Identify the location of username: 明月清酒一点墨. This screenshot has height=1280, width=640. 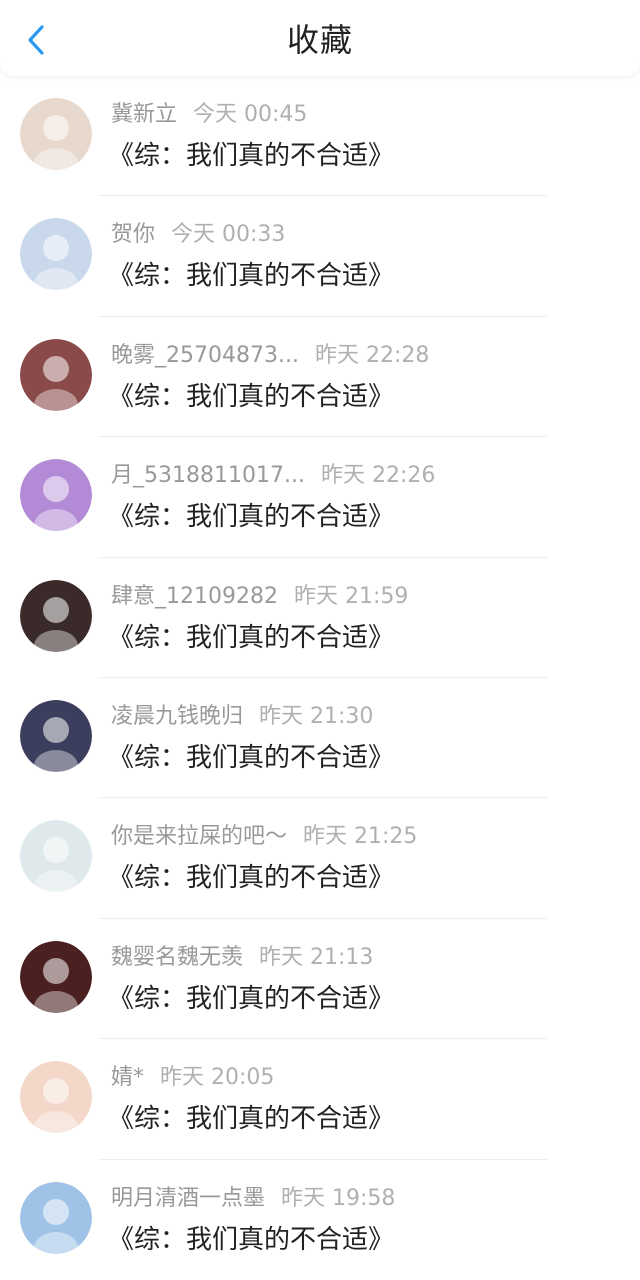
(188, 1198).